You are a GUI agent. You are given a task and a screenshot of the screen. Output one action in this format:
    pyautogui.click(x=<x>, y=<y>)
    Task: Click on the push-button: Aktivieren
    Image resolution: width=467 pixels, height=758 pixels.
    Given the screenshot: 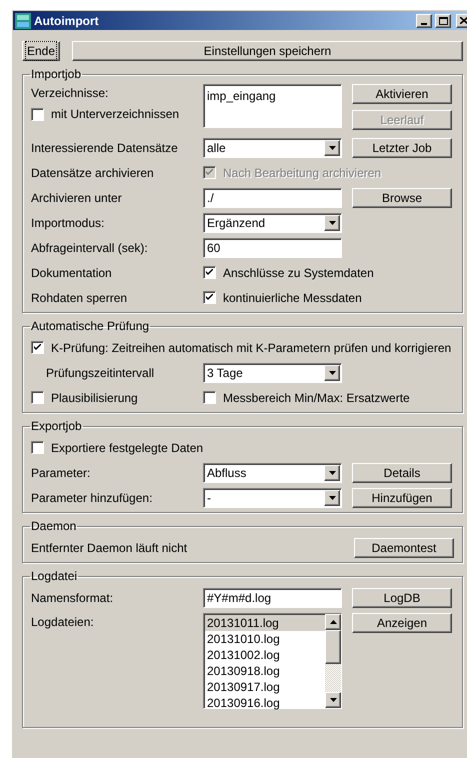 What is the action you would take?
    pyautogui.click(x=402, y=94)
    